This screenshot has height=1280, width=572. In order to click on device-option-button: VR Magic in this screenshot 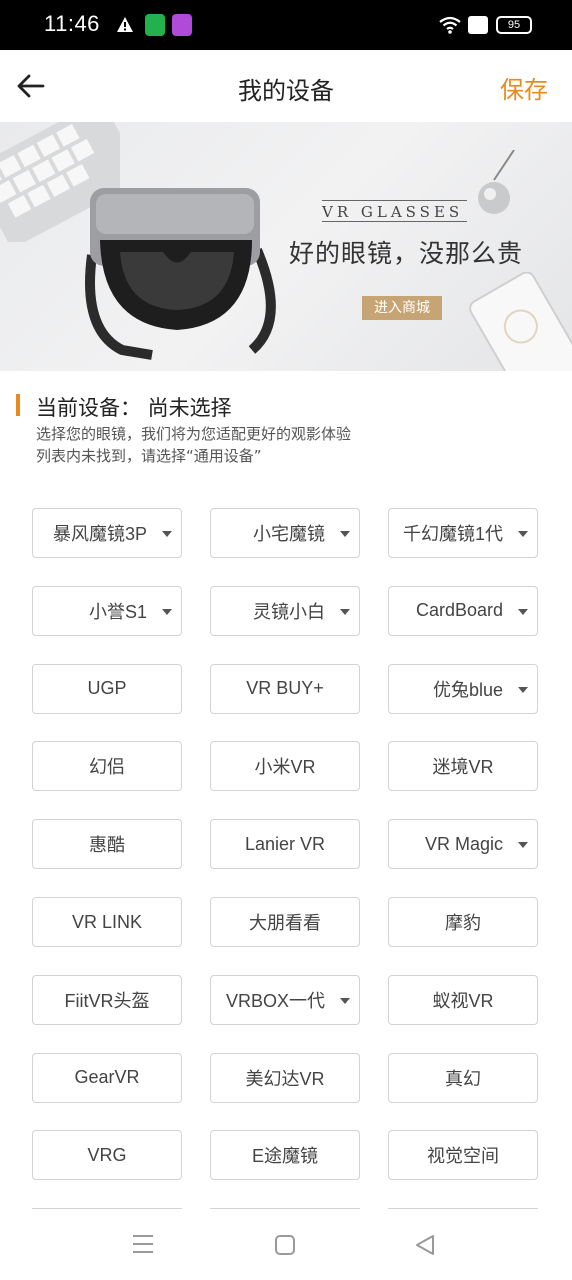, I will do `click(463, 844)`.